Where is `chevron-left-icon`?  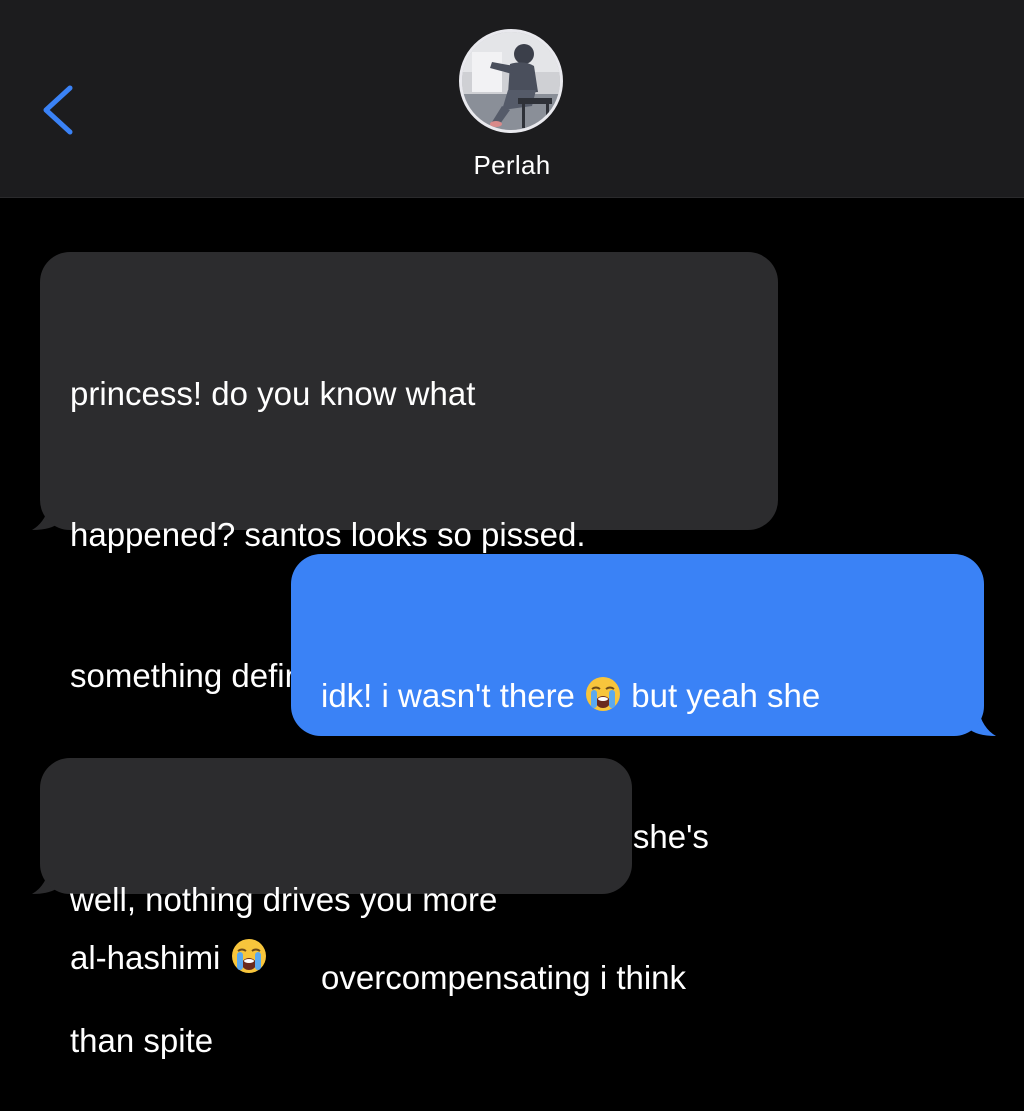 chevron-left-icon is located at coordinates (58, 110).